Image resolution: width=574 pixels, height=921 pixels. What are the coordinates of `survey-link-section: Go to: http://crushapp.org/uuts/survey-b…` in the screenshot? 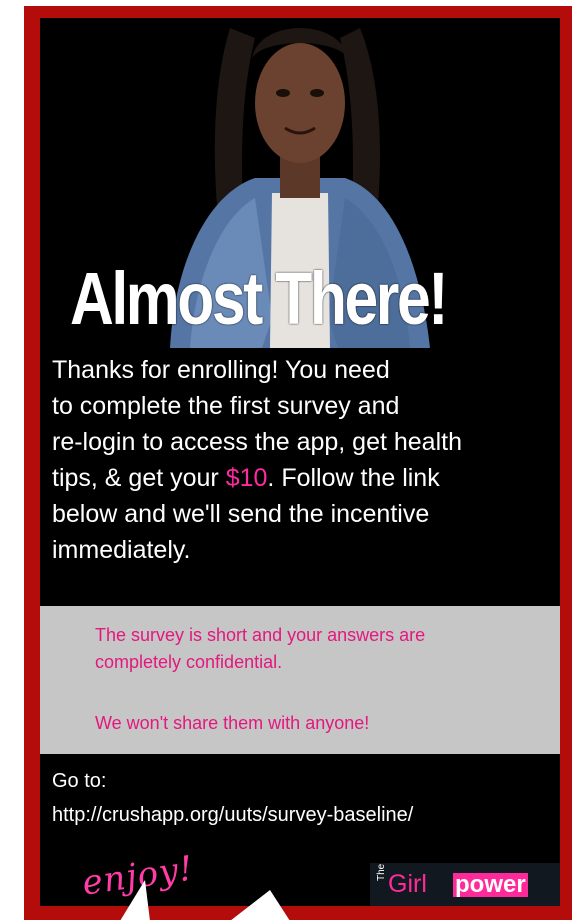 It's located at (304, 798).